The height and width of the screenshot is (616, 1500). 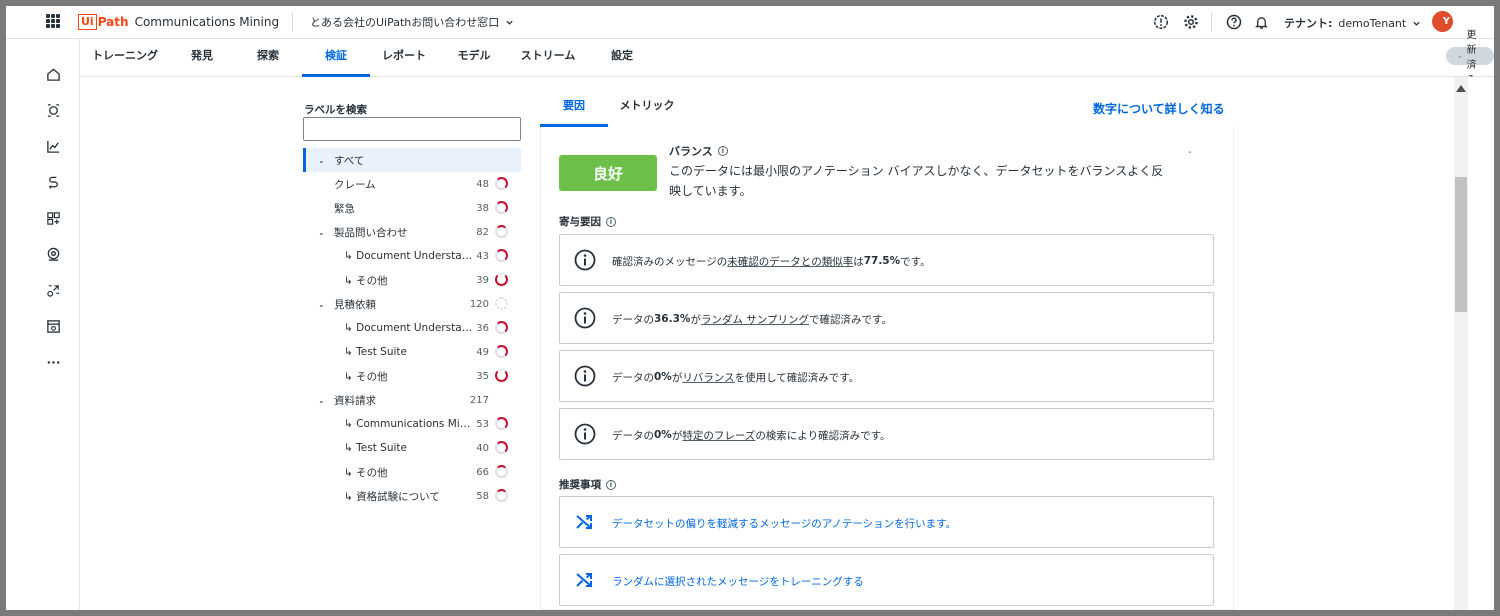 I want to click on divider, so click(x=1211, y=22).